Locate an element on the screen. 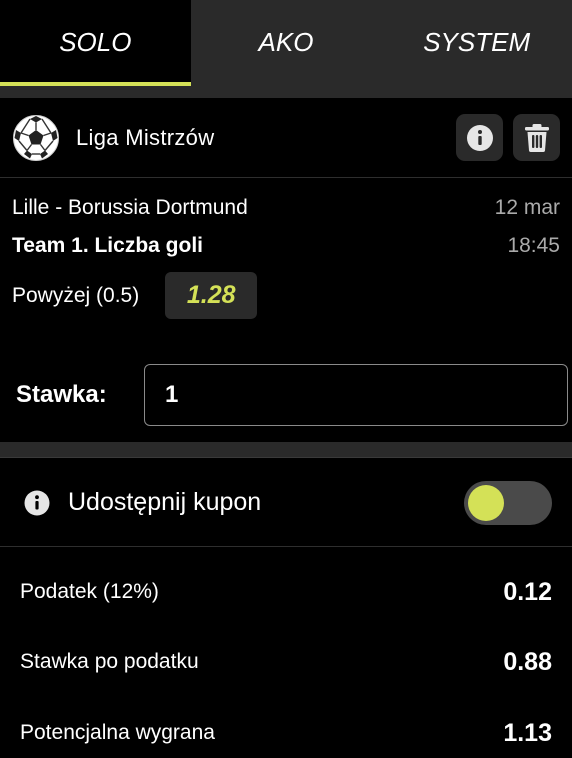  summary-row-tax: Podatek (12%) 0.12 is located at coordinates (286, 592).